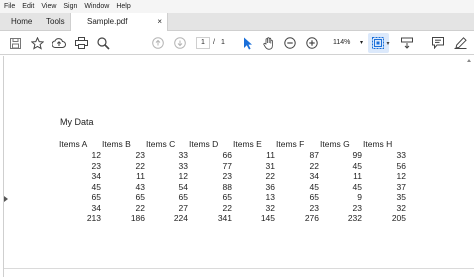 This screenshot has height=277, width=474. I want to click on expand-panel-icon, so click(6, 199).